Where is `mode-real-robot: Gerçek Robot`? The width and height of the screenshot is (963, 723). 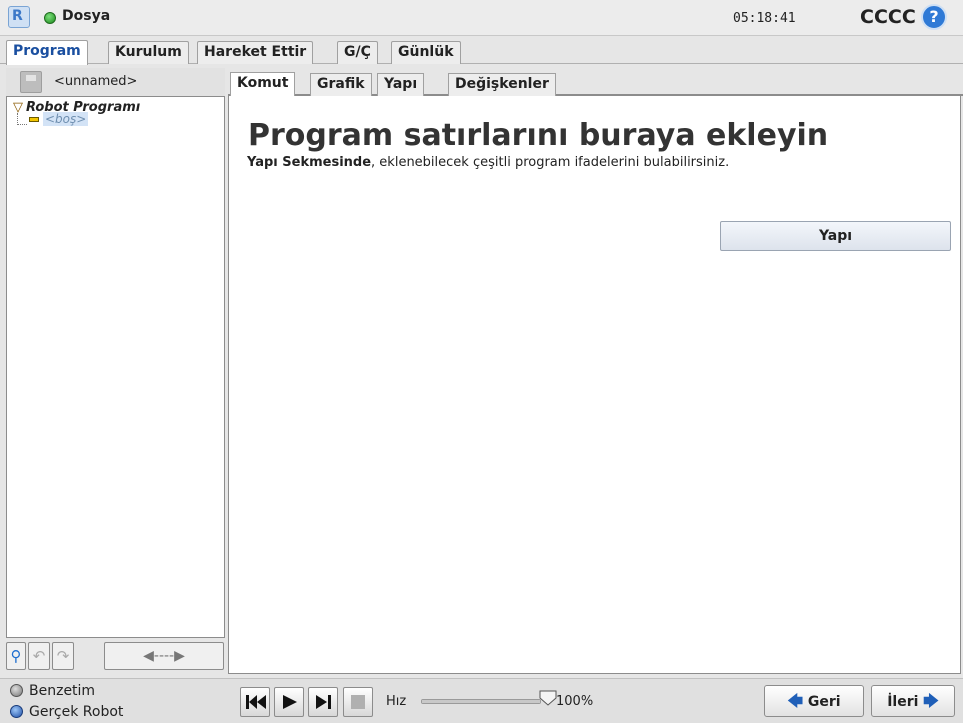 mode-real-robot: Gerçek Robot is located at coordinates (66, 712).